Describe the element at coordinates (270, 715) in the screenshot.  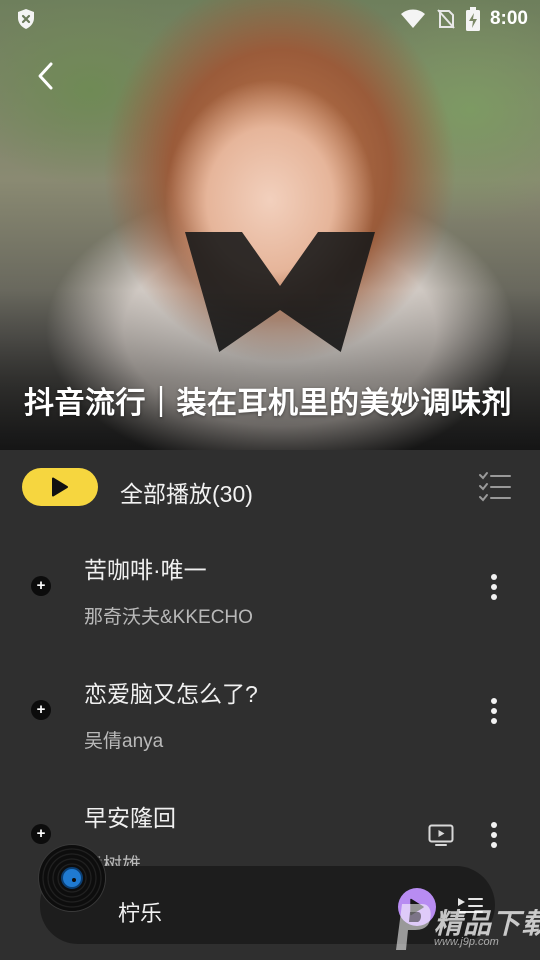
I see `song-row: + 恋爱脑又怎么了? 吴倩anya` at that location.